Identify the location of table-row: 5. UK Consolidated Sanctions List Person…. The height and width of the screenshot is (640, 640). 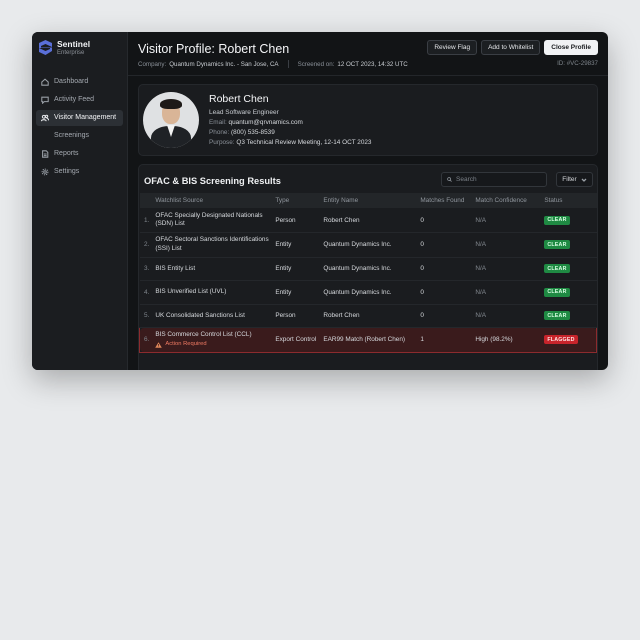
(368, 316).